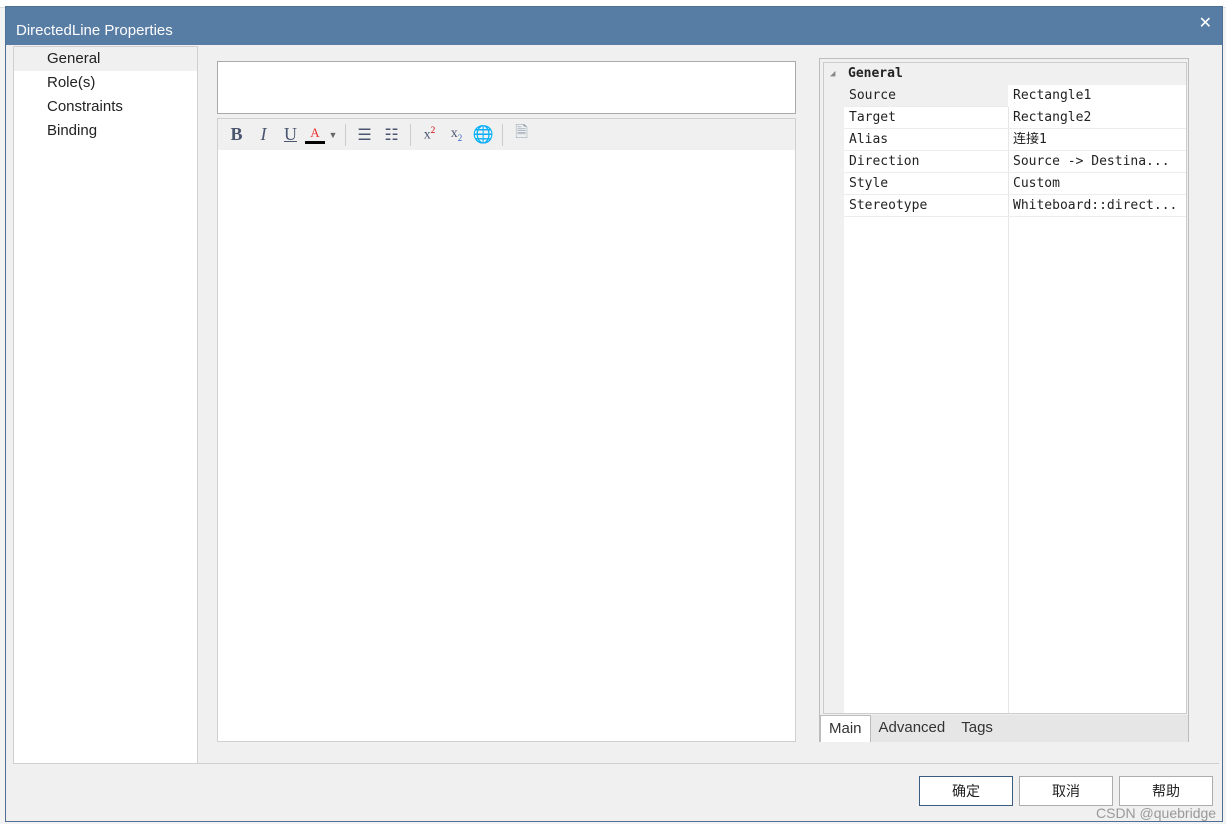 This screenshot has height=824, width=1226. I want to click on property-value: Custom, so click(1036, 184).